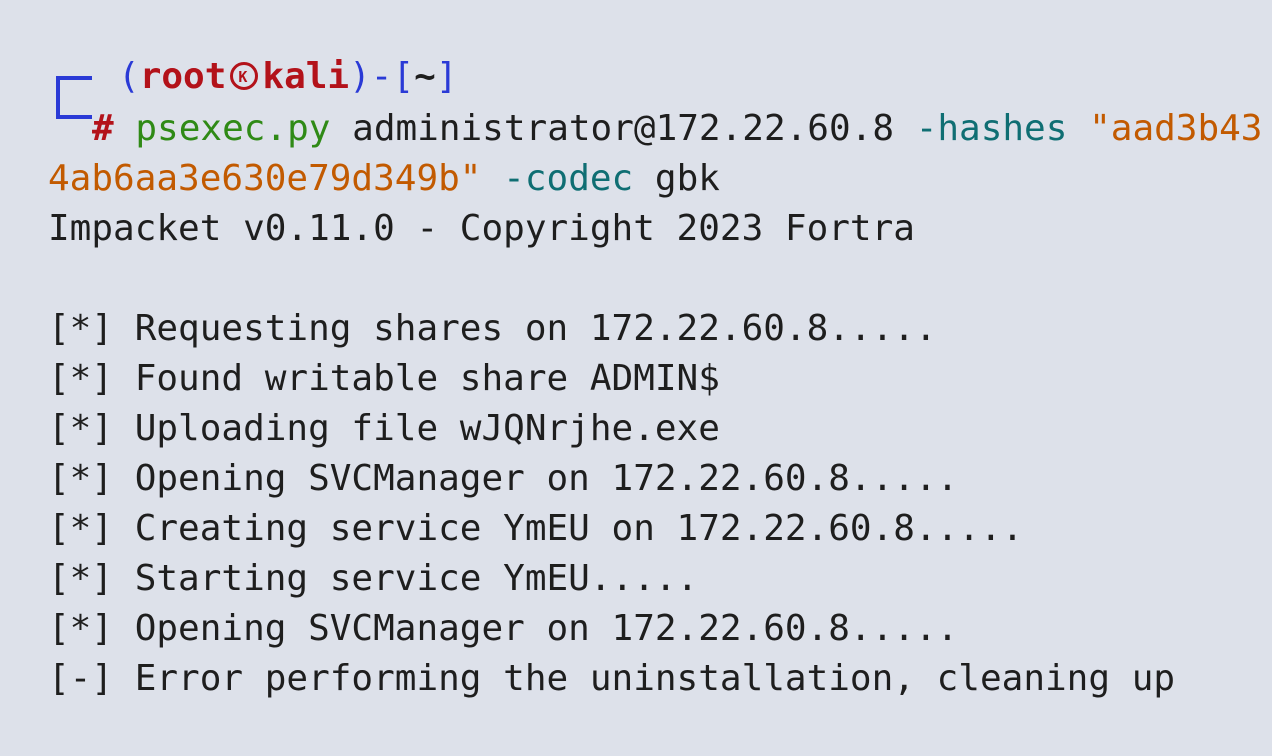  Describe the element at coordinates (183, 76) in the screenshot. I see `prompt-user: root` at that location.